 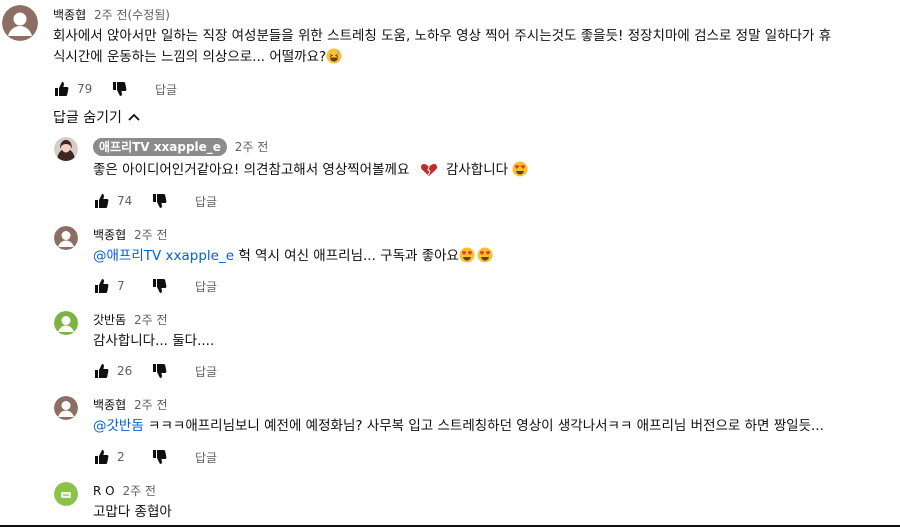 I want to click on like-count: 79, so click(x=85, y=89).